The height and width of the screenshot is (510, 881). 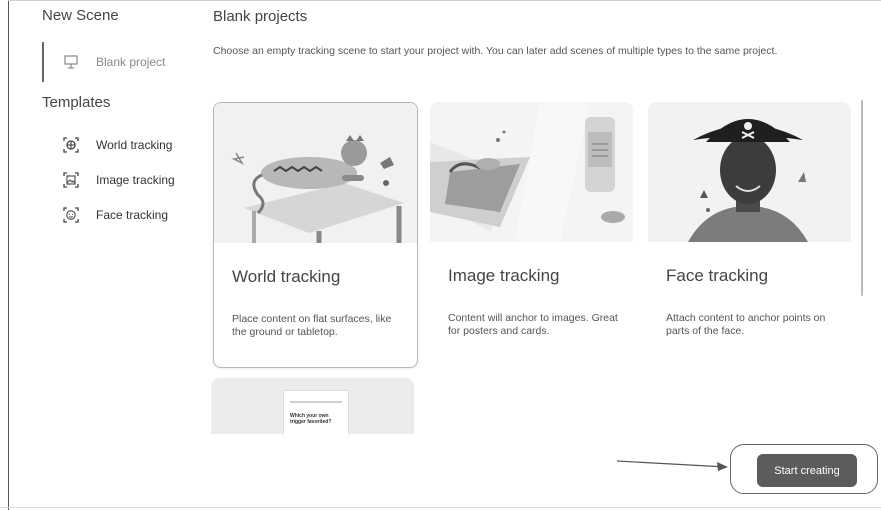 What do you see at coordinates (672, 465) in the screenshot?
I see `annotation-arrow` at bounding box center [672, 465].